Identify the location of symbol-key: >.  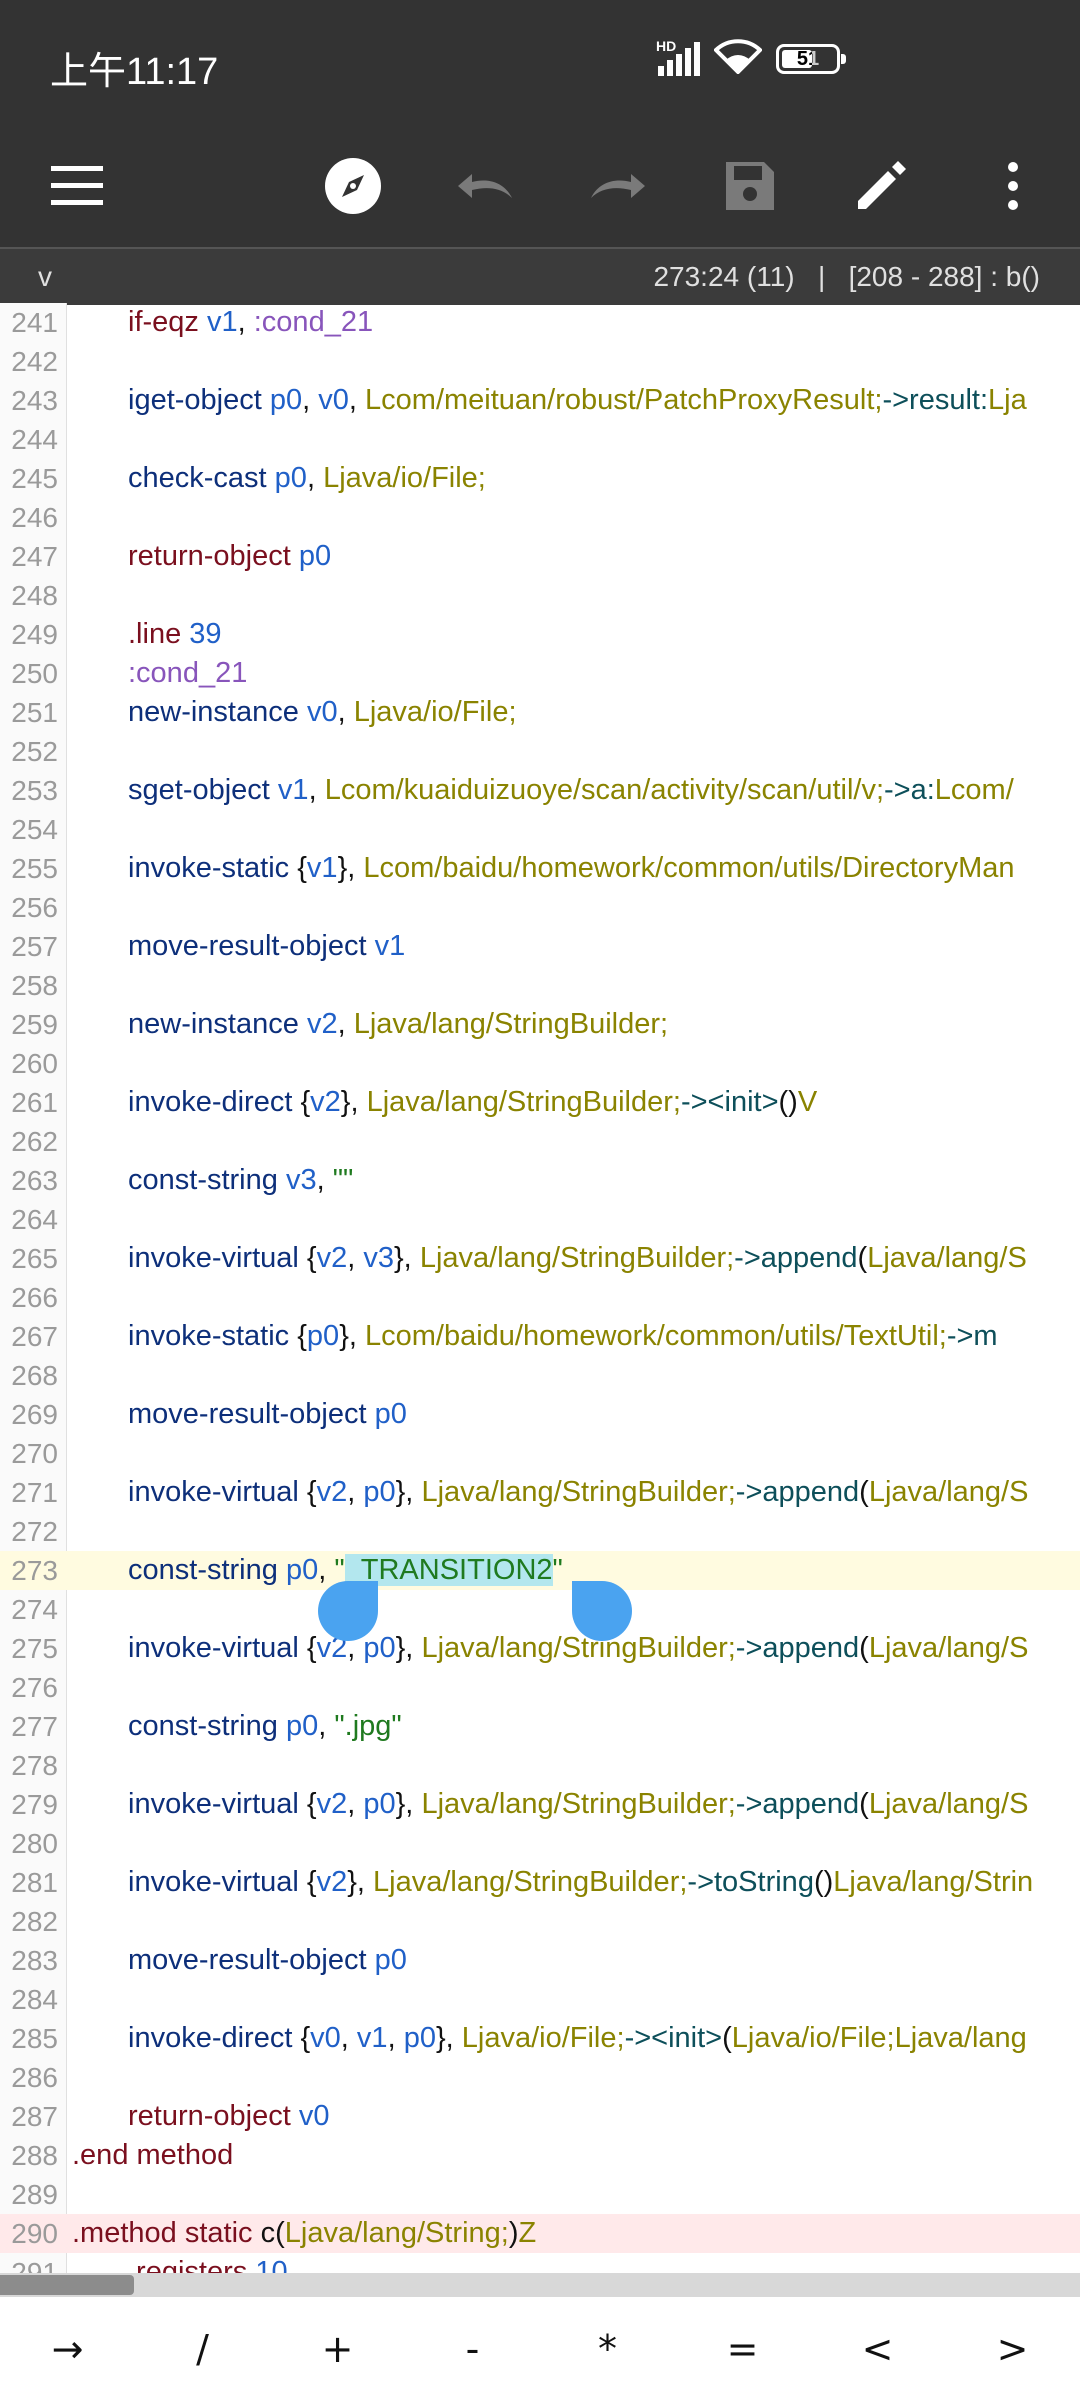
(1012, 2348).